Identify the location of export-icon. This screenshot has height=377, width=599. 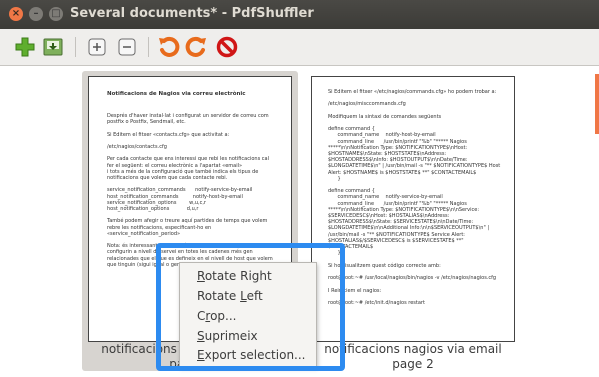
(53, 47).